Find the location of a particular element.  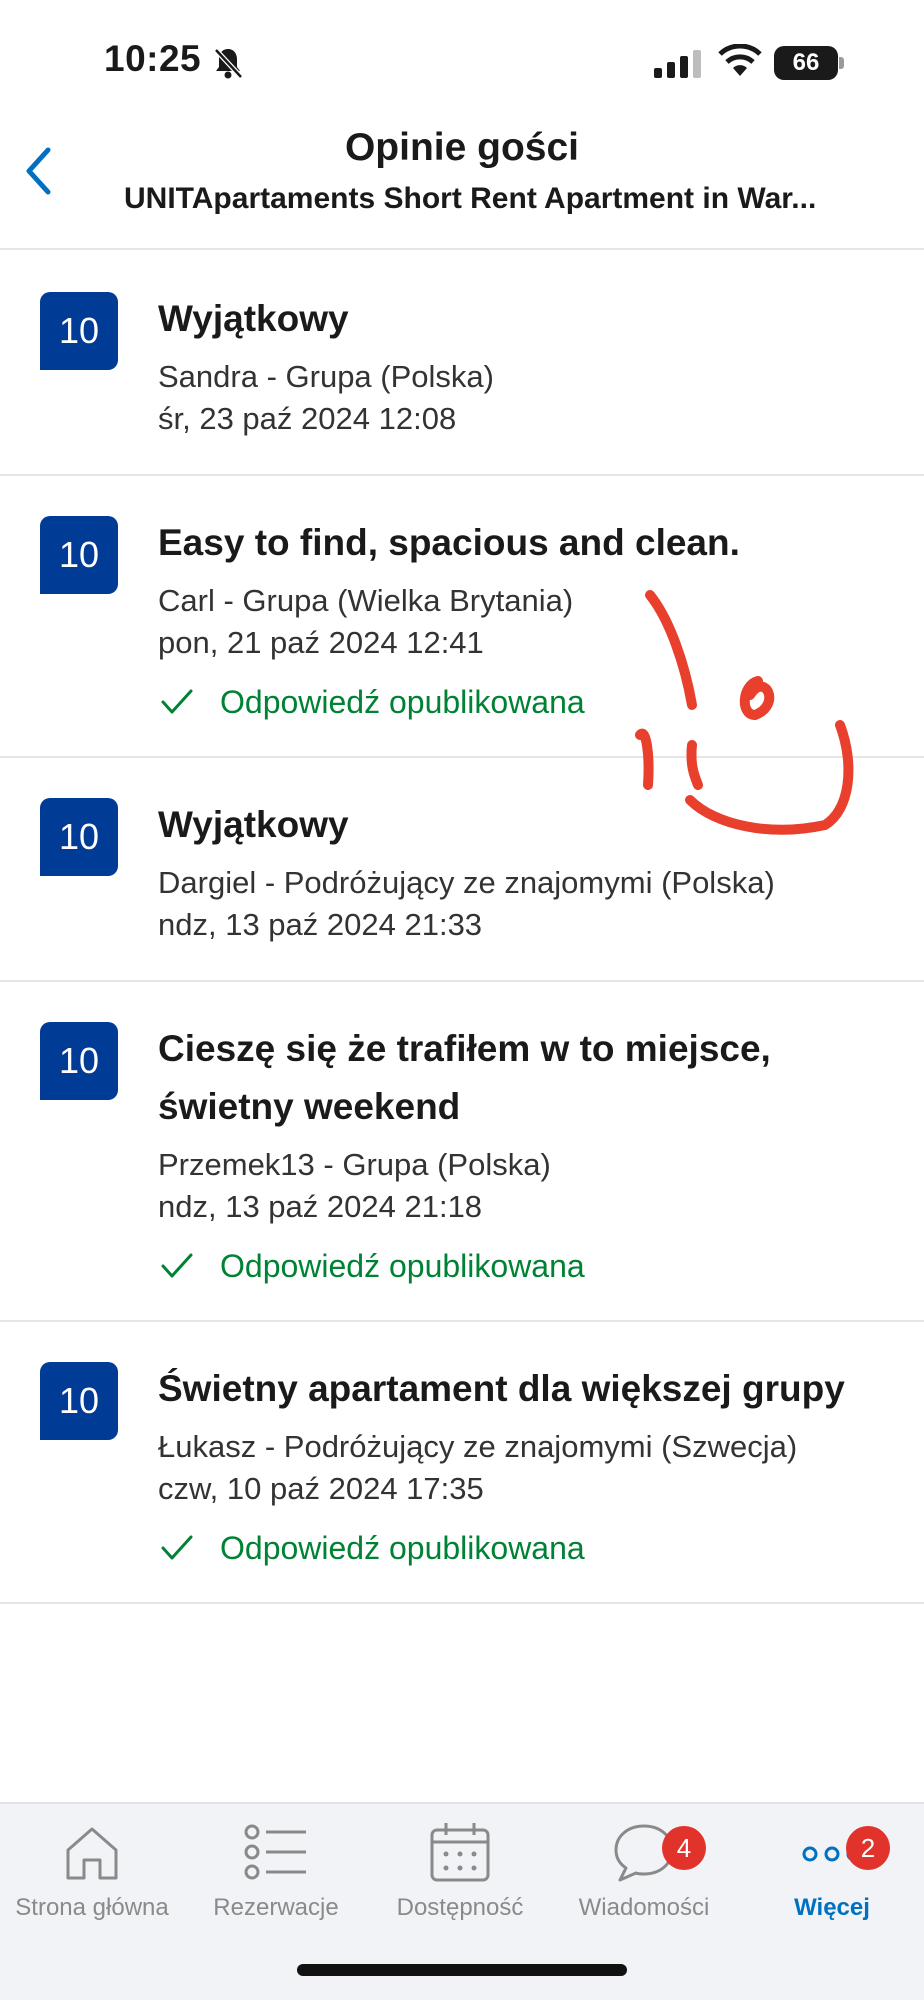

tab-label: Dostępność is located at coordinates (460, 1907).